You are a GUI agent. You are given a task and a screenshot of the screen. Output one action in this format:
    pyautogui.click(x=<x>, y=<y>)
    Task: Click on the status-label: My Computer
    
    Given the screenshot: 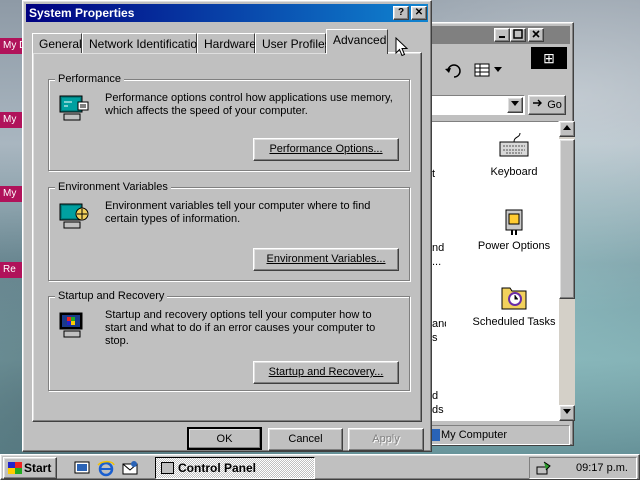 What is the action you would take?
    pyautogui.click(x=474, y=435)
    